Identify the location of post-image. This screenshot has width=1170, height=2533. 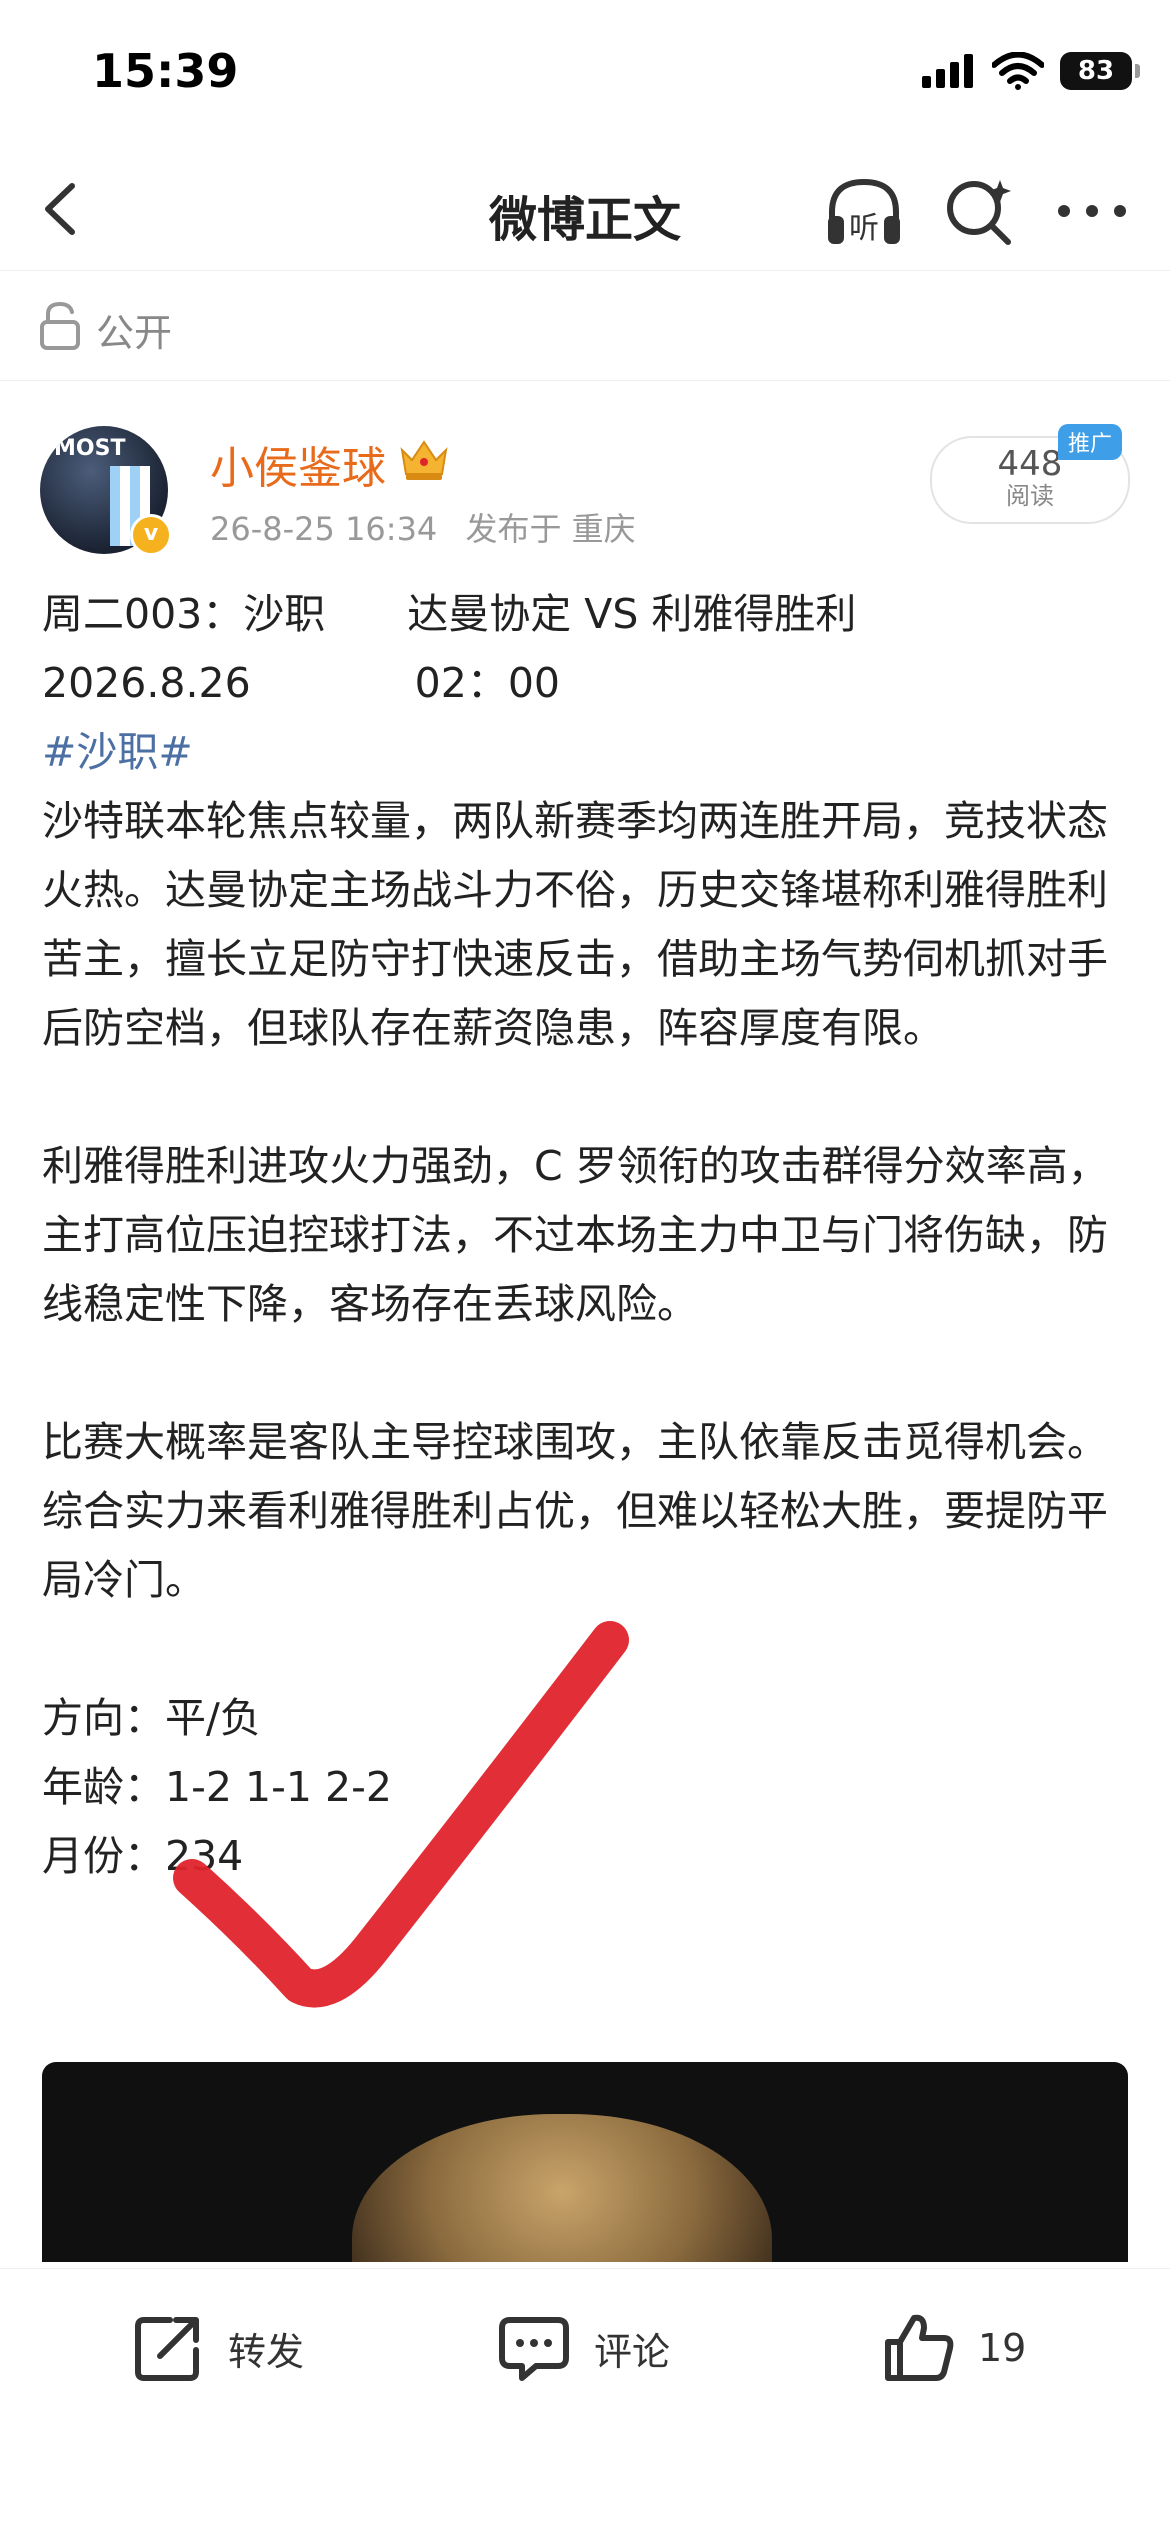
(585, 2162).